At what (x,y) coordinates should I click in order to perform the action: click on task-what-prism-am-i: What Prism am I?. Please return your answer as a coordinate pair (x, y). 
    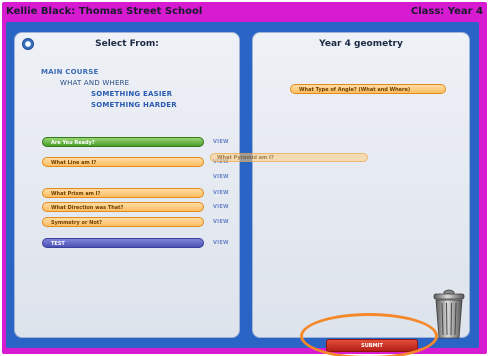
    Looking at the image, I should click on (123, 193).